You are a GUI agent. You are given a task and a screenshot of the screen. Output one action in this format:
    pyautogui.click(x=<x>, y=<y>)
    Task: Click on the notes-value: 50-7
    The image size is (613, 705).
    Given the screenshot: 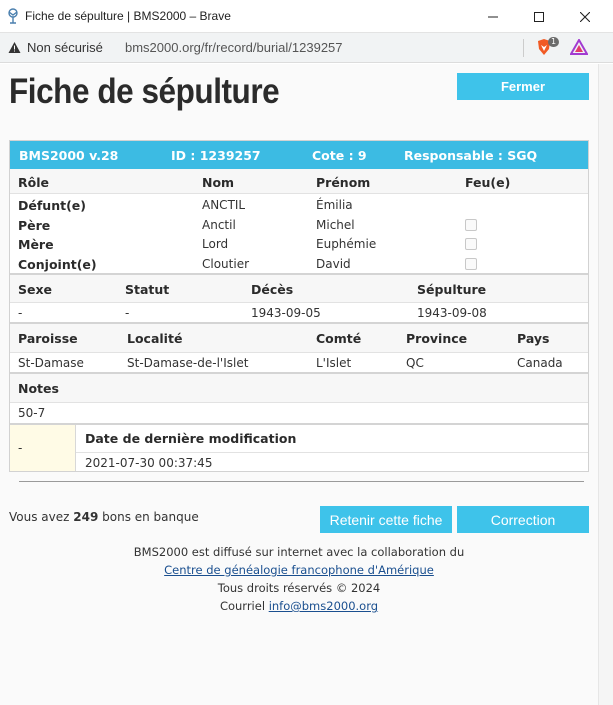 What is the action you would take?
    pyautogui.click(x=32, y=413)
    